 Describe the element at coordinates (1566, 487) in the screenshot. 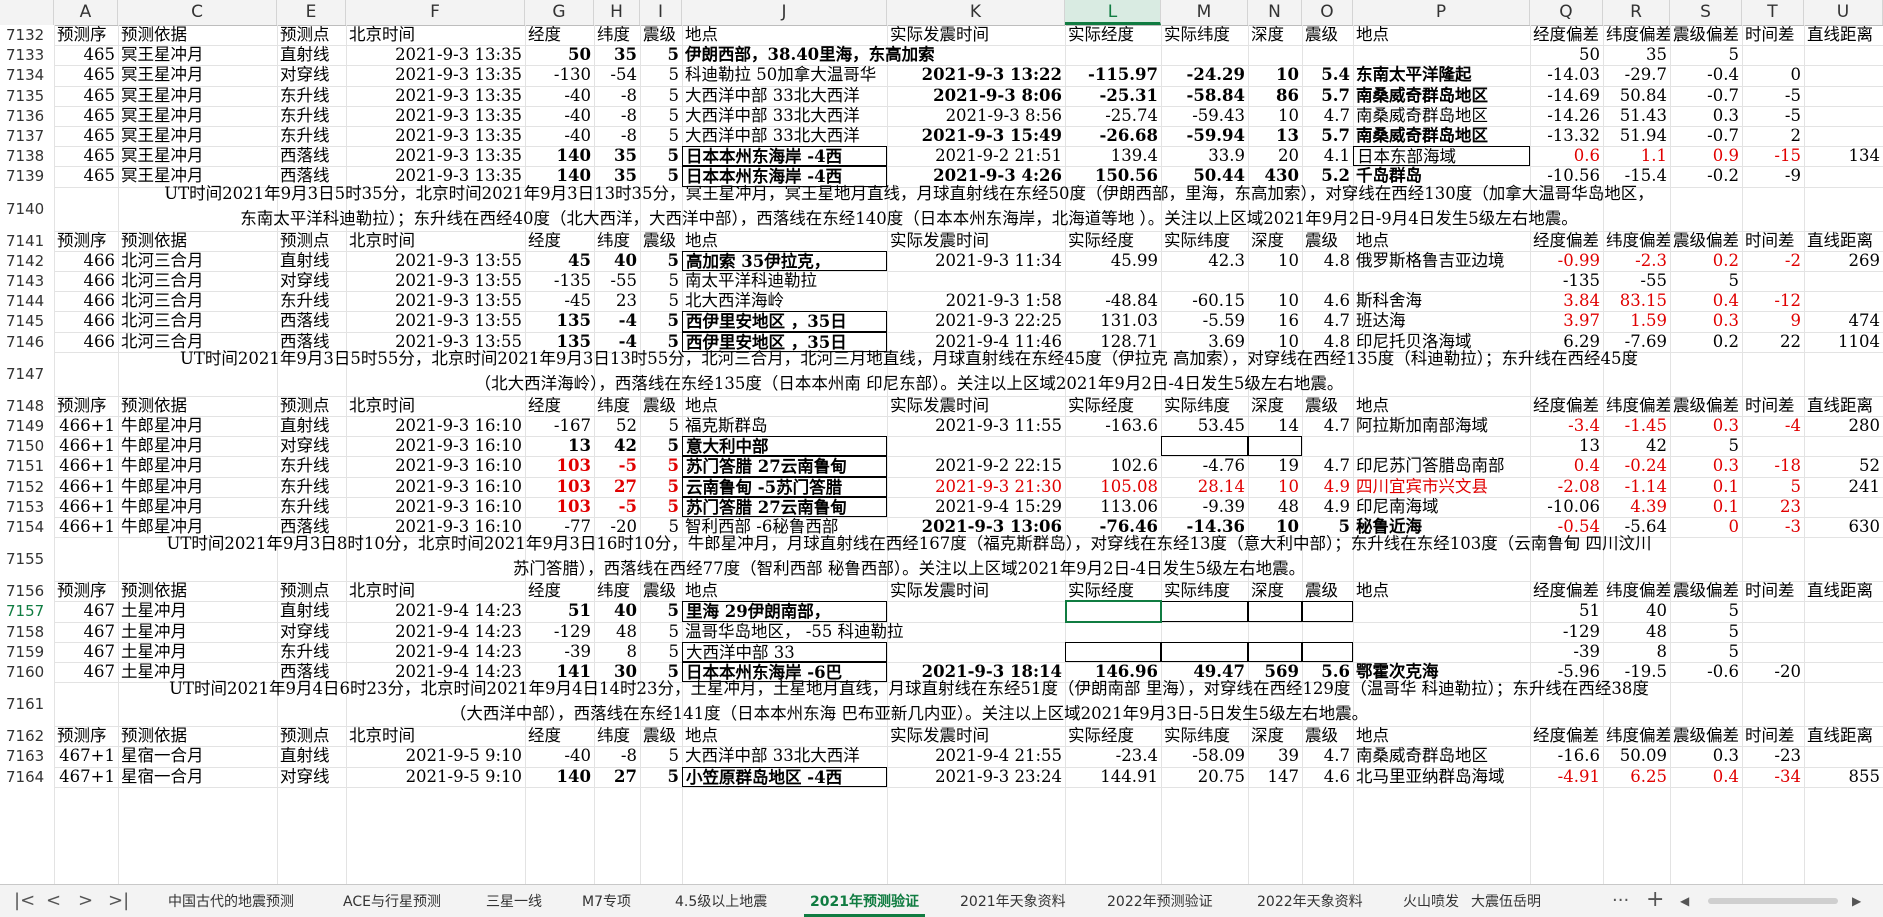

I see `cell-Q: -2.08` at that location.